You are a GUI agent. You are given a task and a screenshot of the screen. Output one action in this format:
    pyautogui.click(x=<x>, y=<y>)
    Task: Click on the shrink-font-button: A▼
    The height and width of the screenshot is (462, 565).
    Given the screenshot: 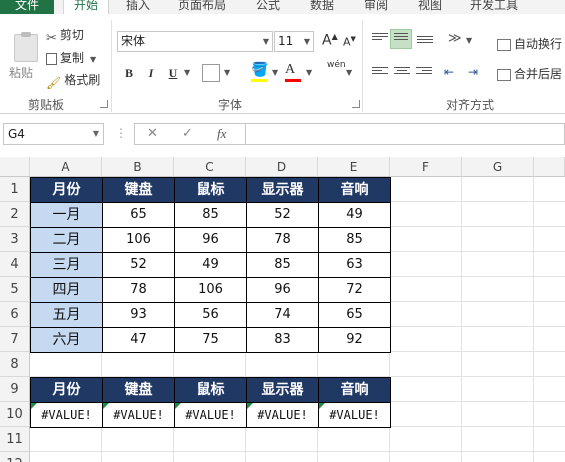 What is the action you would take?
    pyautogui.click(x=349, y=42)
    